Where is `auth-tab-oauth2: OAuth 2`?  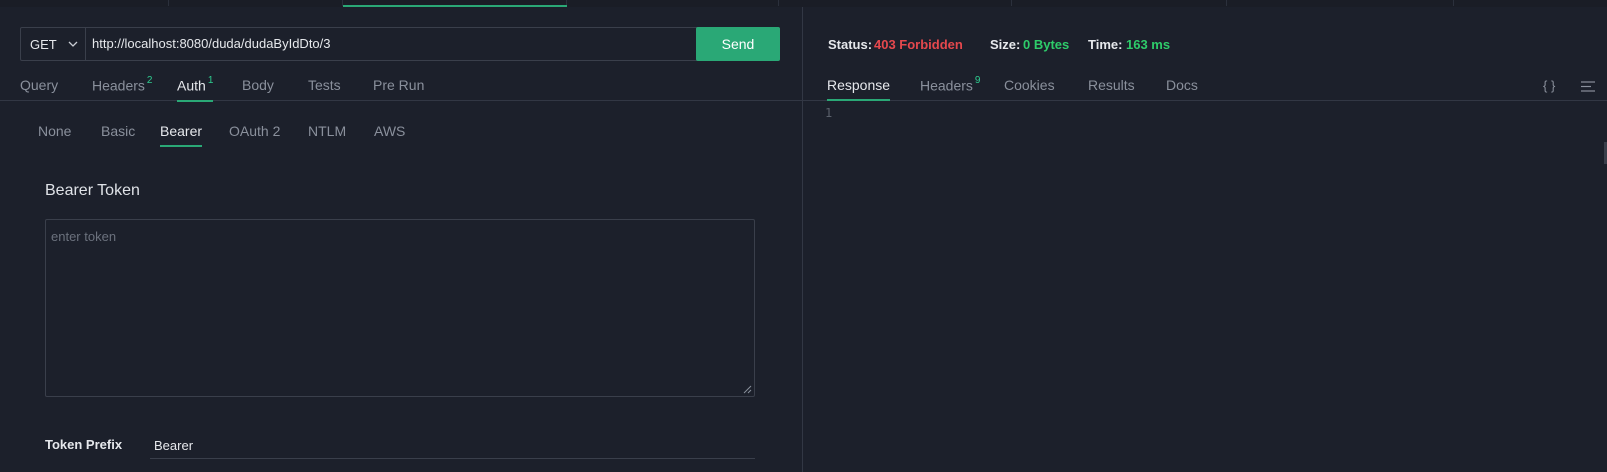 auth-tab-oauth2: OAuth 2 is located at coordinates (254, 134).